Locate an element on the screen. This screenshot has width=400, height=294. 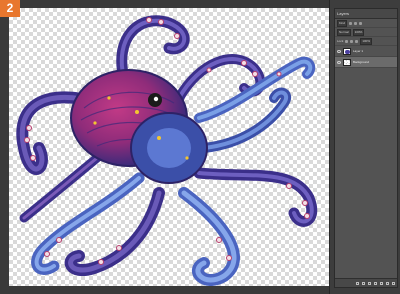
lock-label: Lock is located at coordinates (340, 41).